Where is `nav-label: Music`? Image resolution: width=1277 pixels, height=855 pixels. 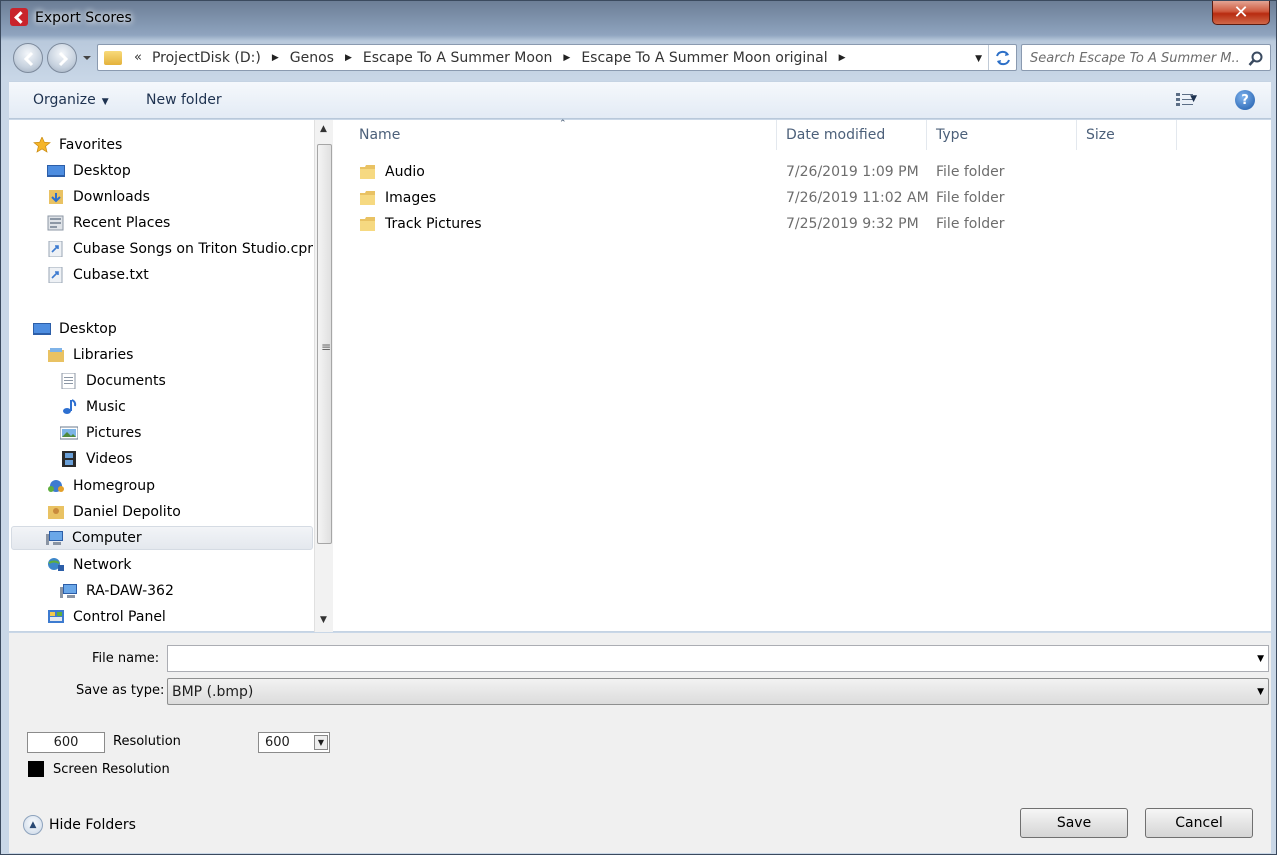
nav-label: Music is located at coordinates (106, 407).